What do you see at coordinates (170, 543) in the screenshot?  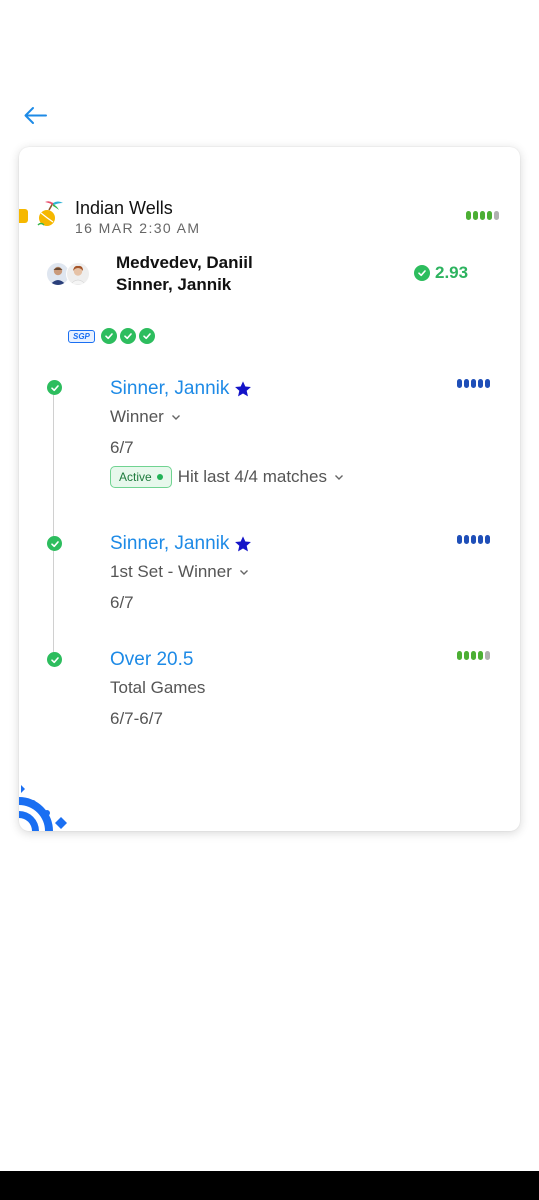 I see `leg-2-player: Sinner, Jannik` at bounding box center [170, 543].